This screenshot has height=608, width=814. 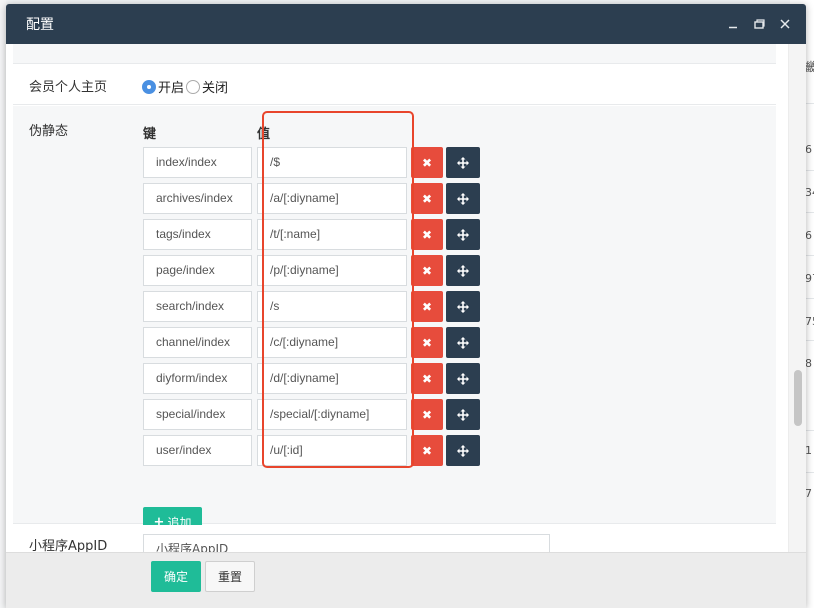 What do you see at coordinates (230, 576) in the screenshot?
I see `reset-button: 重置` at bounding box center [230, 576].